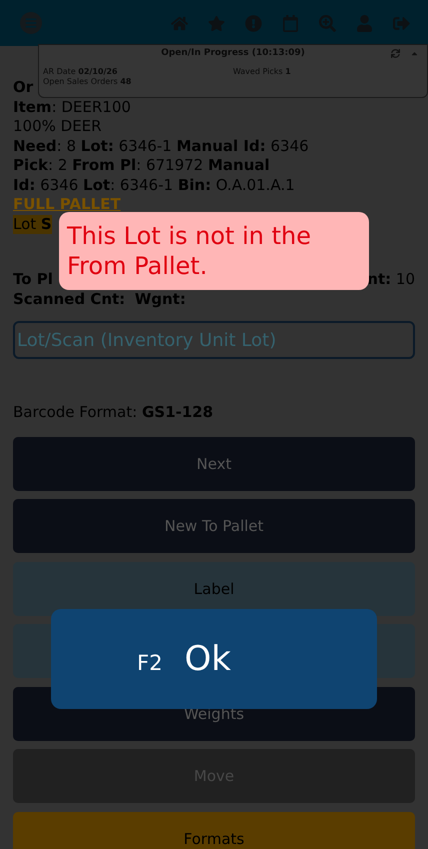  Describe the element at coordinates (214, 526) in the screenshot. I see `action-button: New To Pallet` at that location.